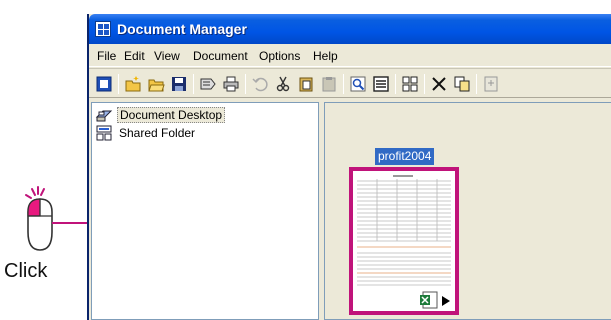 Image resolution: width=611 pixels, height=320 pixels. I want to click on open-button, so click(156, 84).